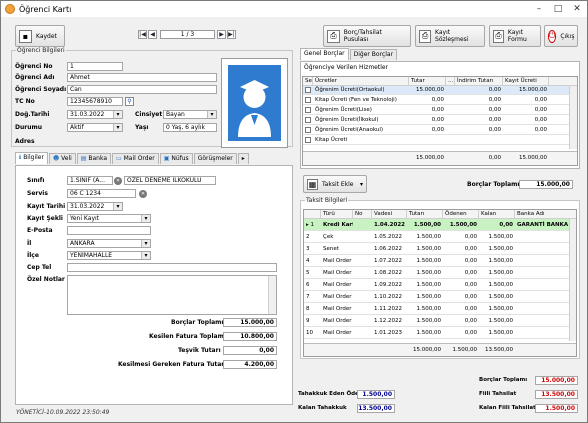 The width and height of the screenshot is (588, 423). What do you see at coordinates (62, 158) in the screenshot?
I see `tab-veli: ☻ Veli` at bounding box center [62, 158].